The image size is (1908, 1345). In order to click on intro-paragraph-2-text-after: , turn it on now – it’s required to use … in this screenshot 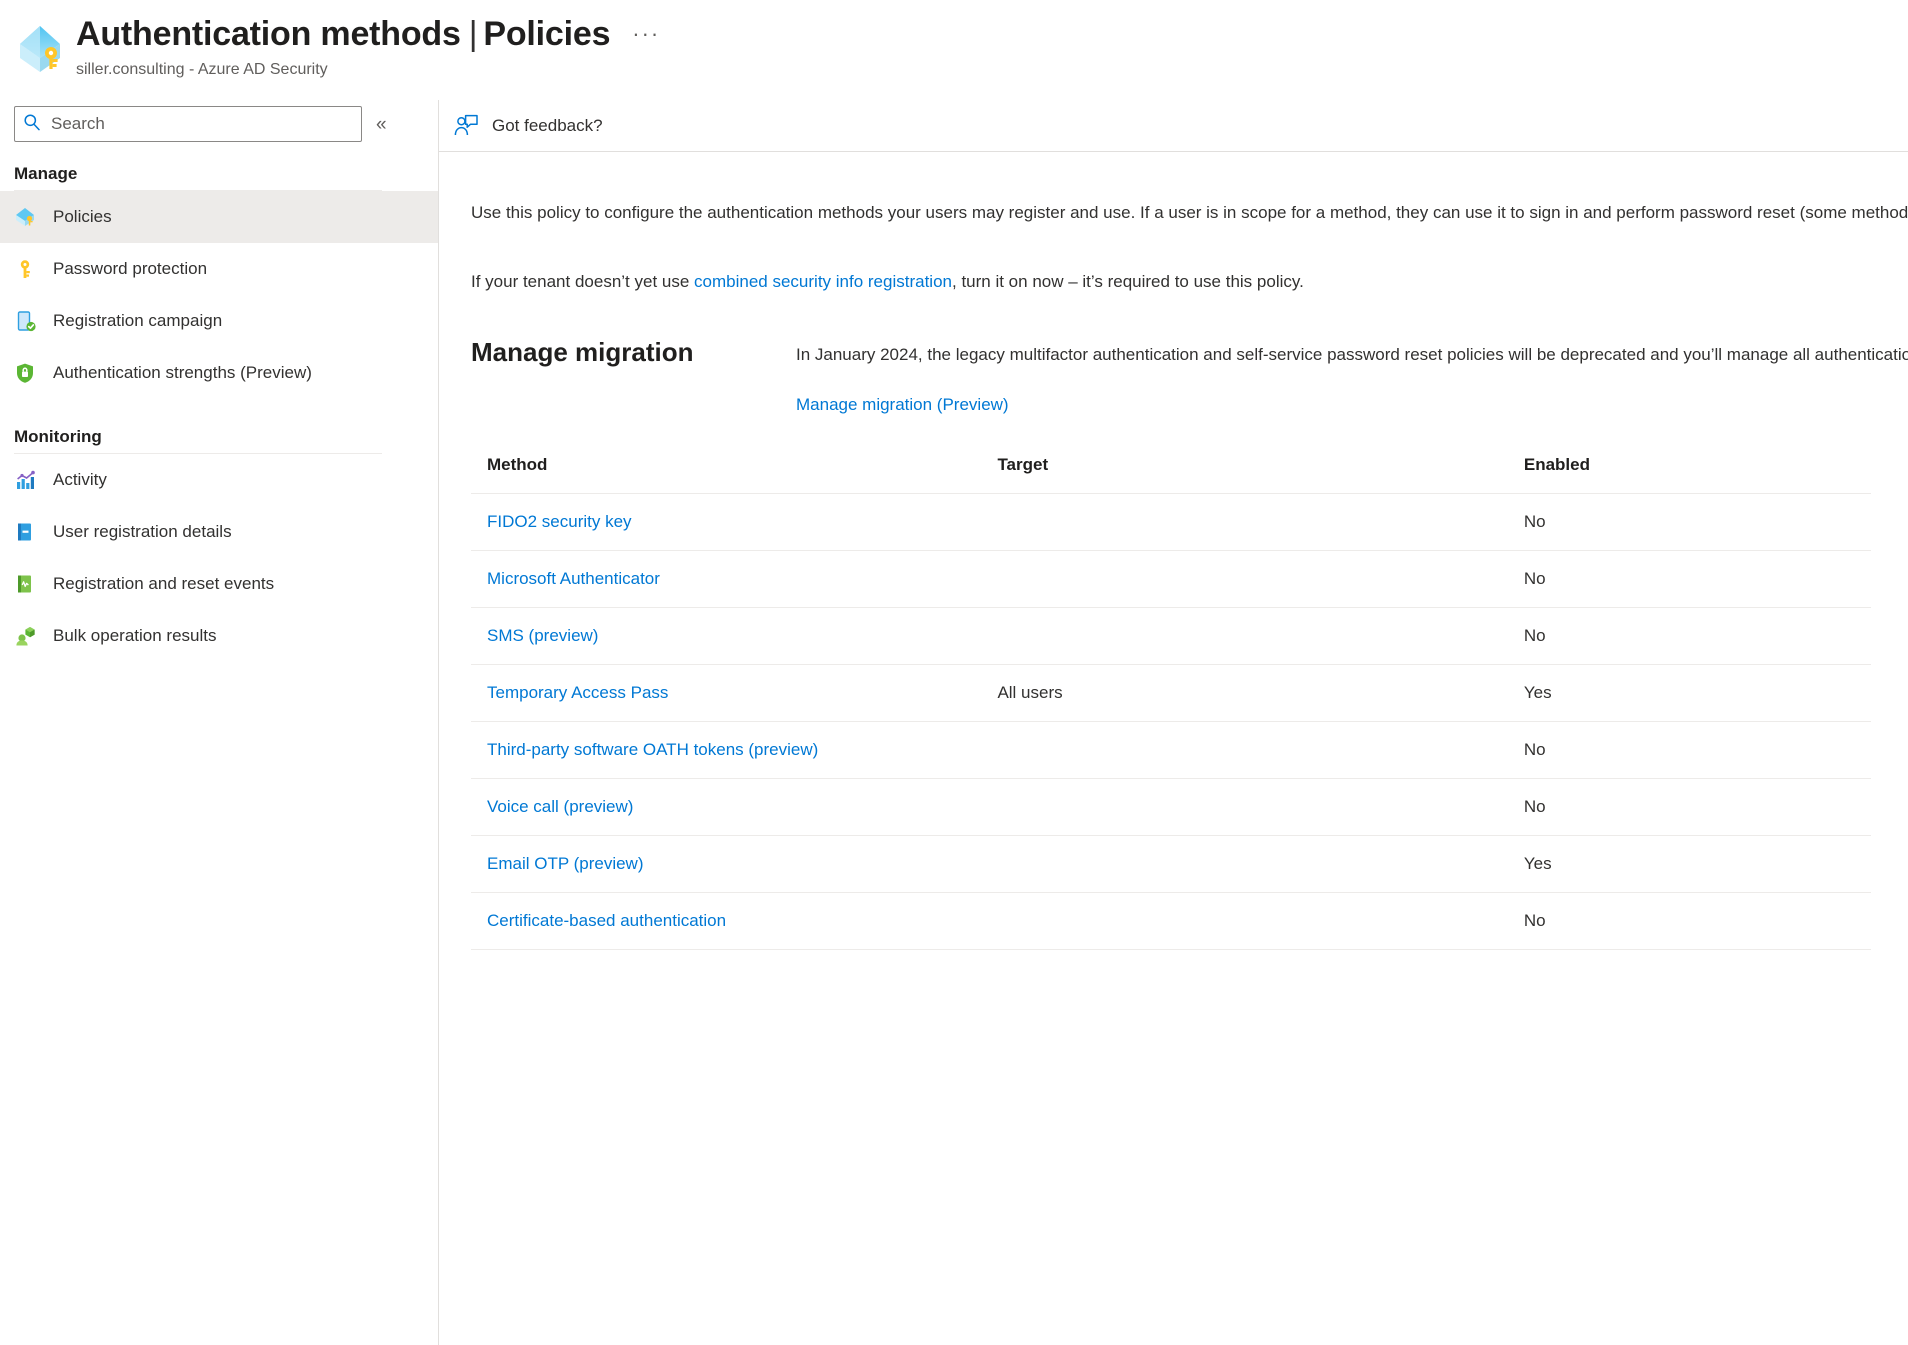, I will do `click(1128, 281)`.